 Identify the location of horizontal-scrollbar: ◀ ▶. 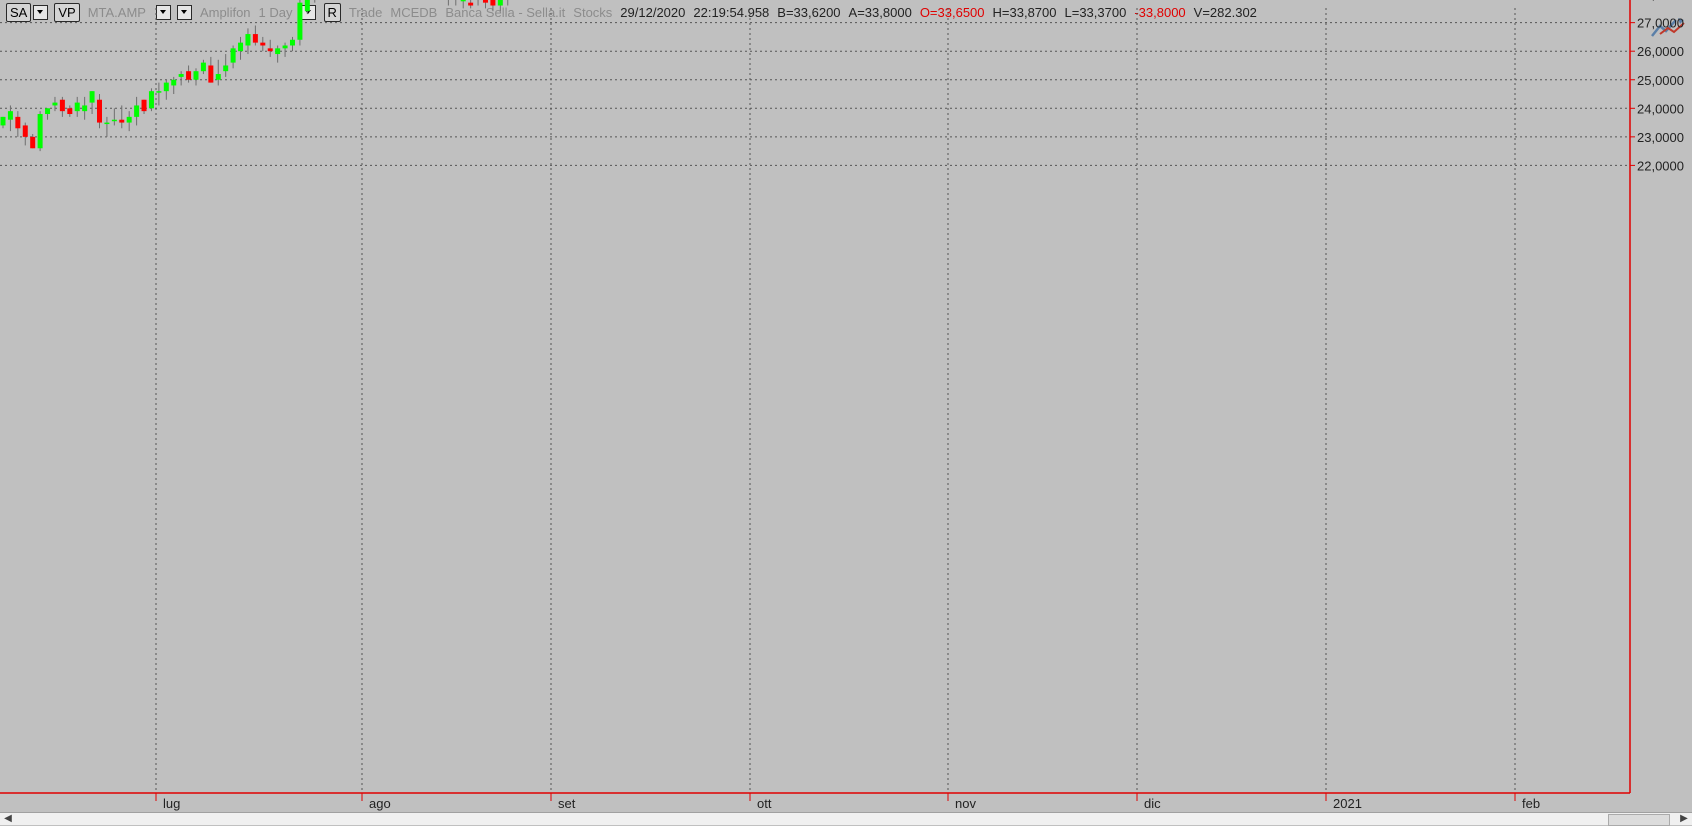
(846, 819).